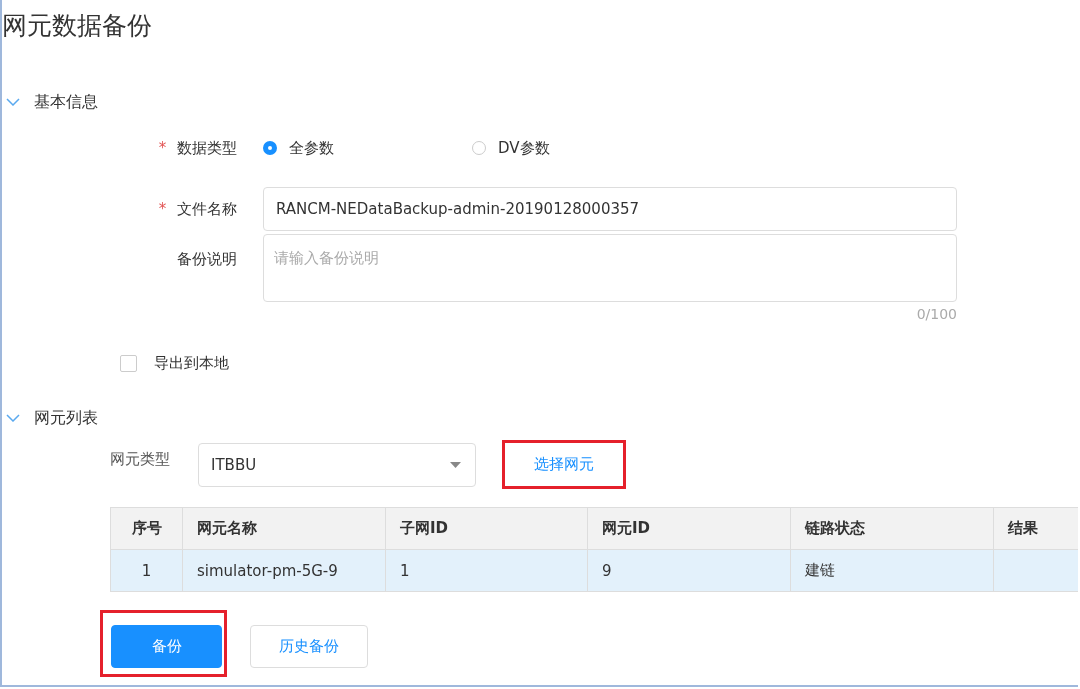 The height and width of the screenshot is (689, 1080). I want to click on character-counter: 0/100, so click(936, 314).